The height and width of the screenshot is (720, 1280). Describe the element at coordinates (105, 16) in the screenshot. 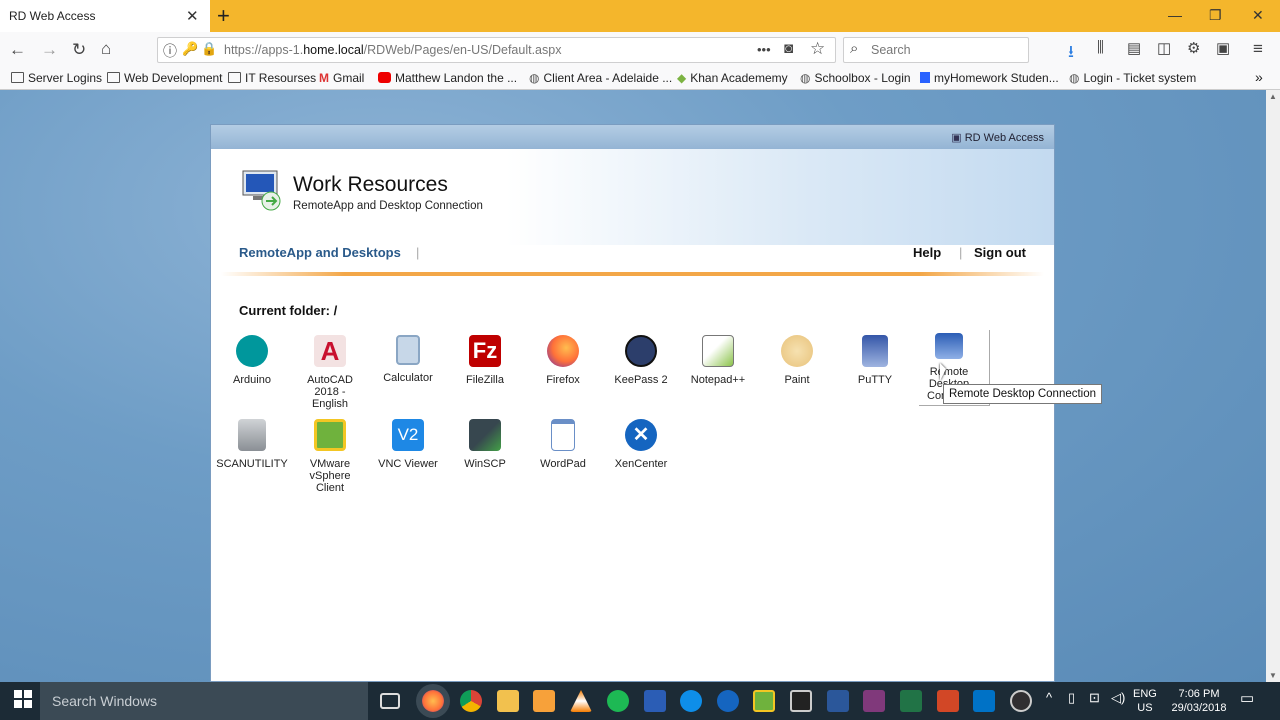

I see `browser-tab: RD Web Access ✕` at that location.